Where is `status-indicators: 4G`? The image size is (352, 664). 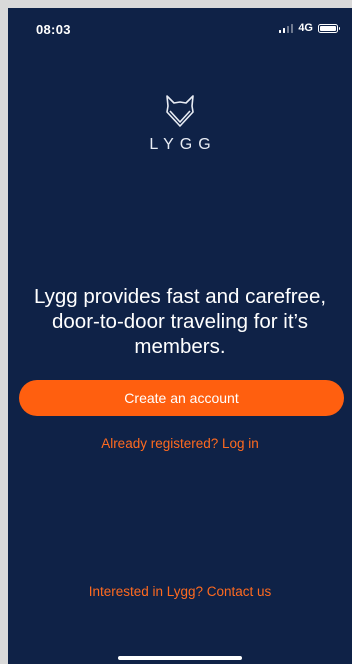 status-indicators: 4G is located at coordinates (309, 28).